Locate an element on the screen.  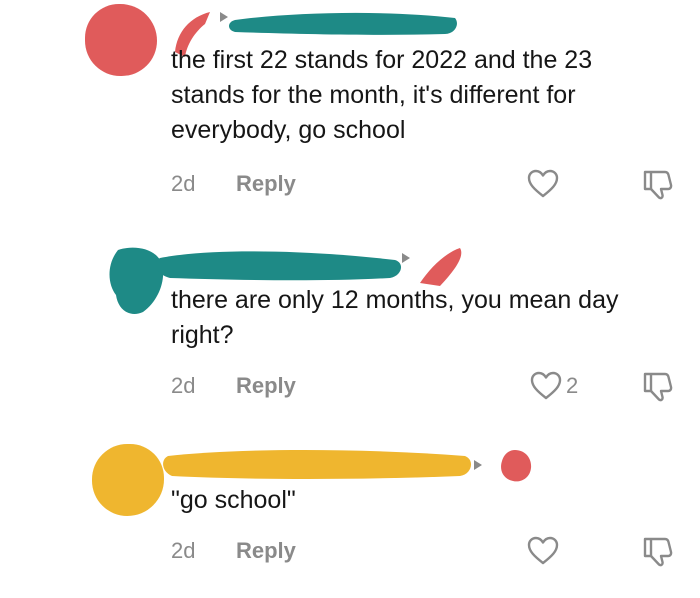
avatar-redacted-small is located at coordinates (516, 466).